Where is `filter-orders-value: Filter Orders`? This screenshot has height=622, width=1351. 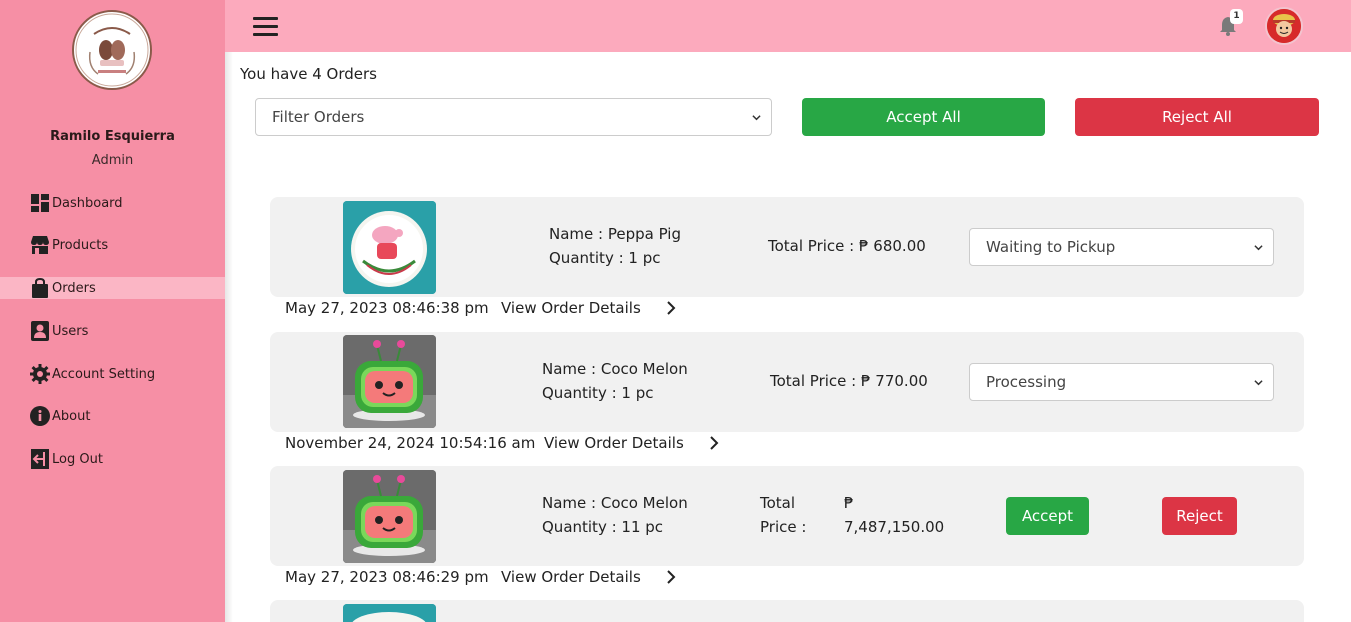 filter-orders-value: Filter Orders is located at coordinates (318, 117).